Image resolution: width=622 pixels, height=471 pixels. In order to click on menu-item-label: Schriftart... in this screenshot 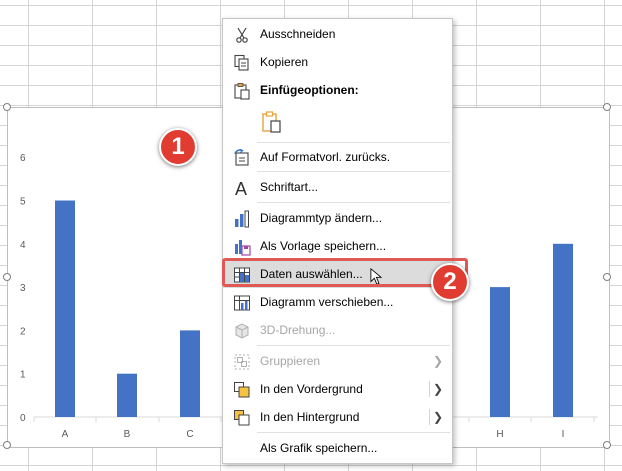, I will do `click(289, 187)`.